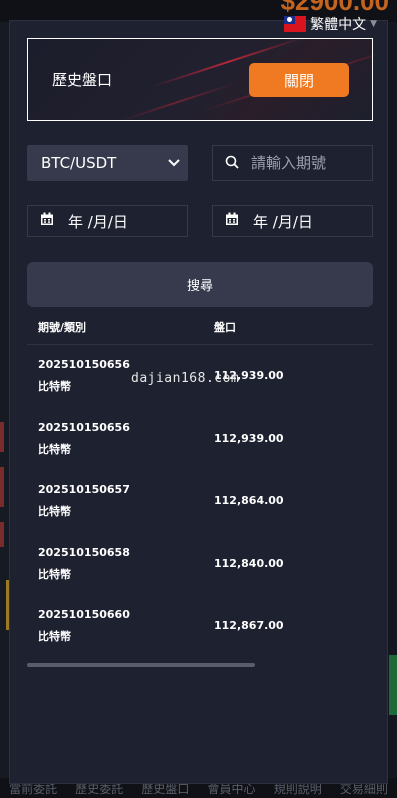 Image resolution: width=397 pixels, height=798 pixels. Describe the element at coordinates (82, 80) in the screenshot. I see `modal-title: 歷史盤口` at that location.